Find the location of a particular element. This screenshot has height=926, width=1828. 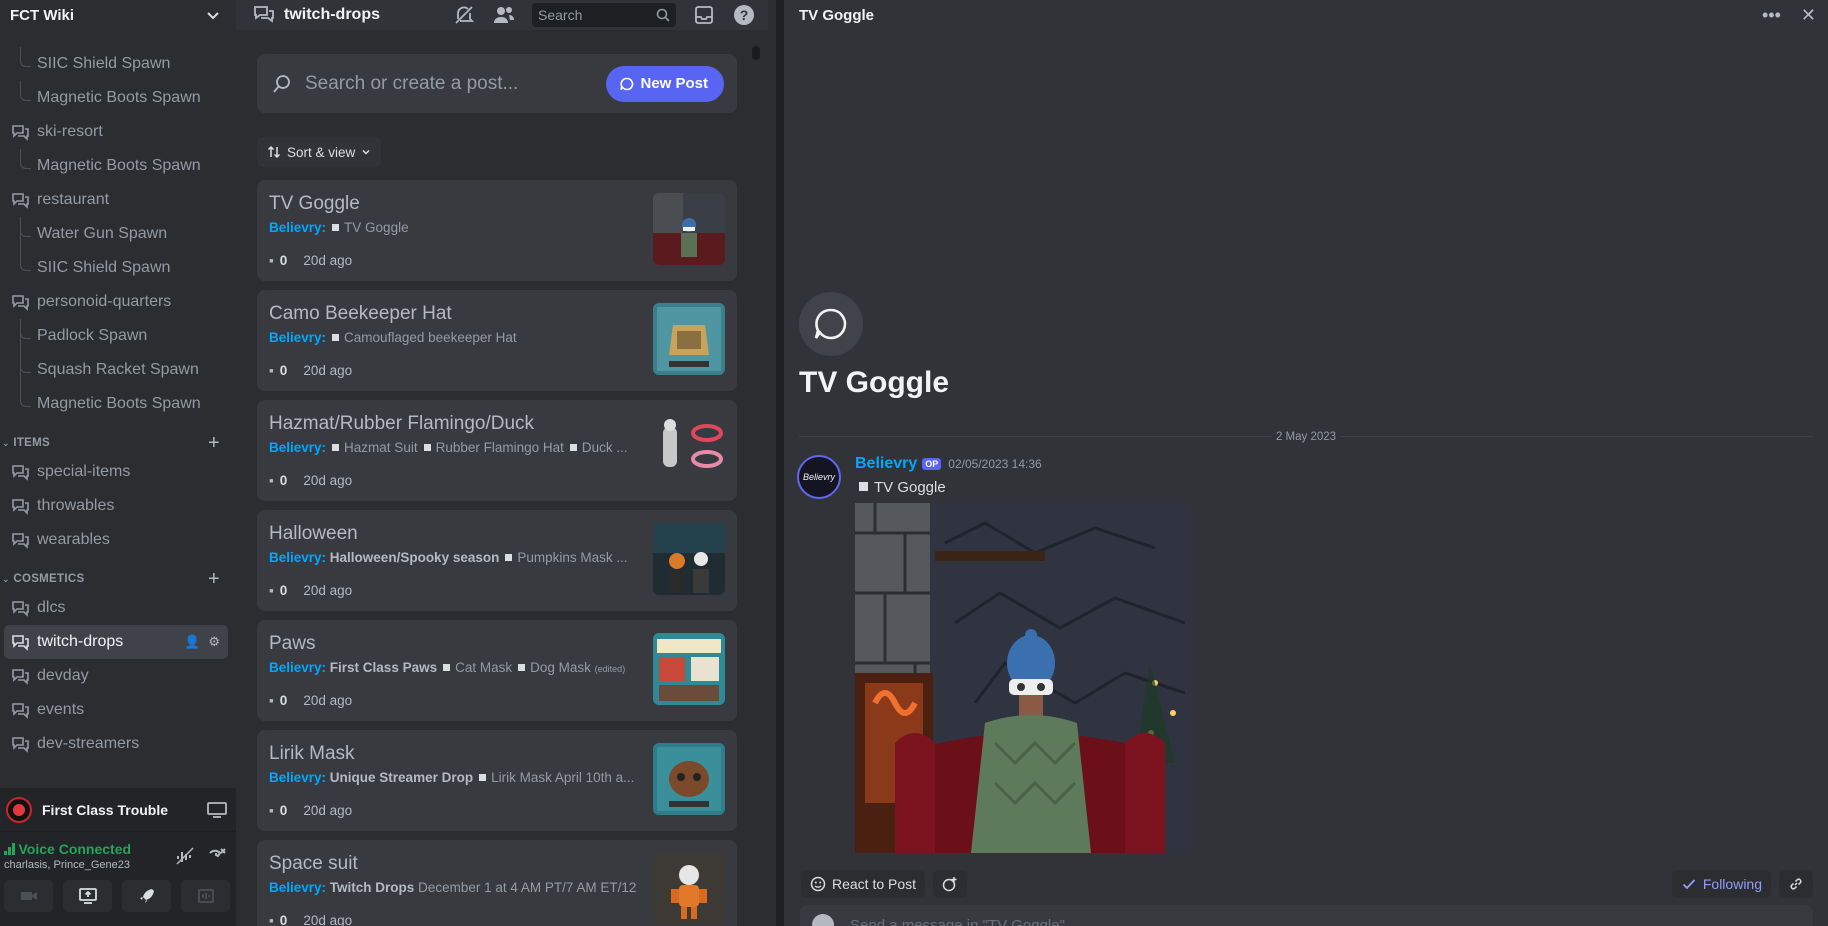

notifications-muted-icon is located at coordinates (464, 15).